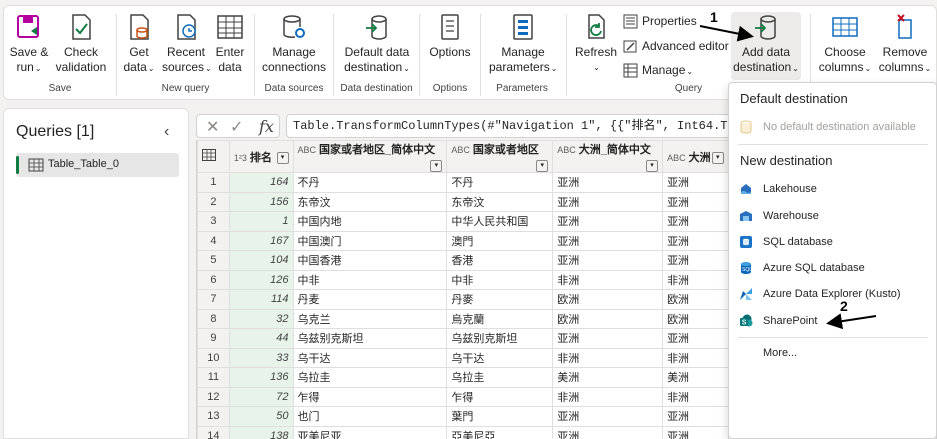  I want to click on table-cell: 亞美尼亞, so click(500, 432).